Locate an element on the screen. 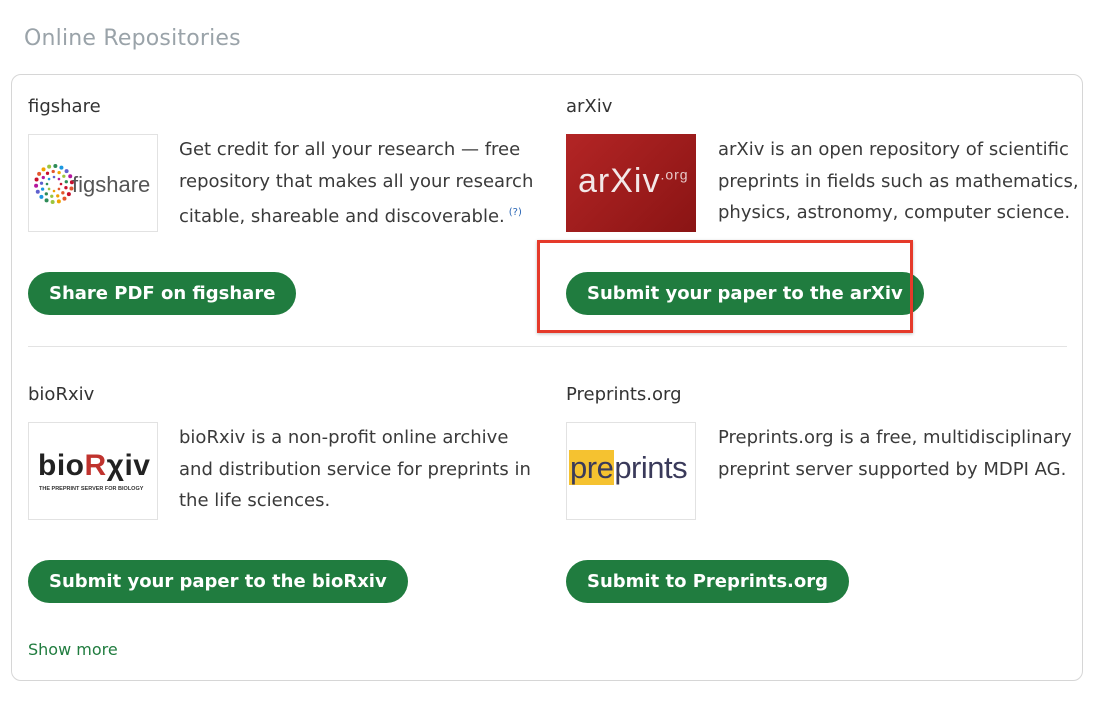 This screenshot has width=1101, height=703. preprints-logo: preprints is located at coordinates (631, 471).